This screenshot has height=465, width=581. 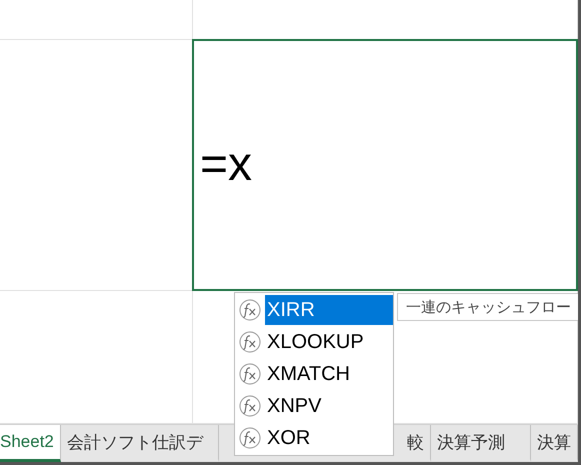 I want to click on function-suggestion: XIRR, so click(x=329, y=310).